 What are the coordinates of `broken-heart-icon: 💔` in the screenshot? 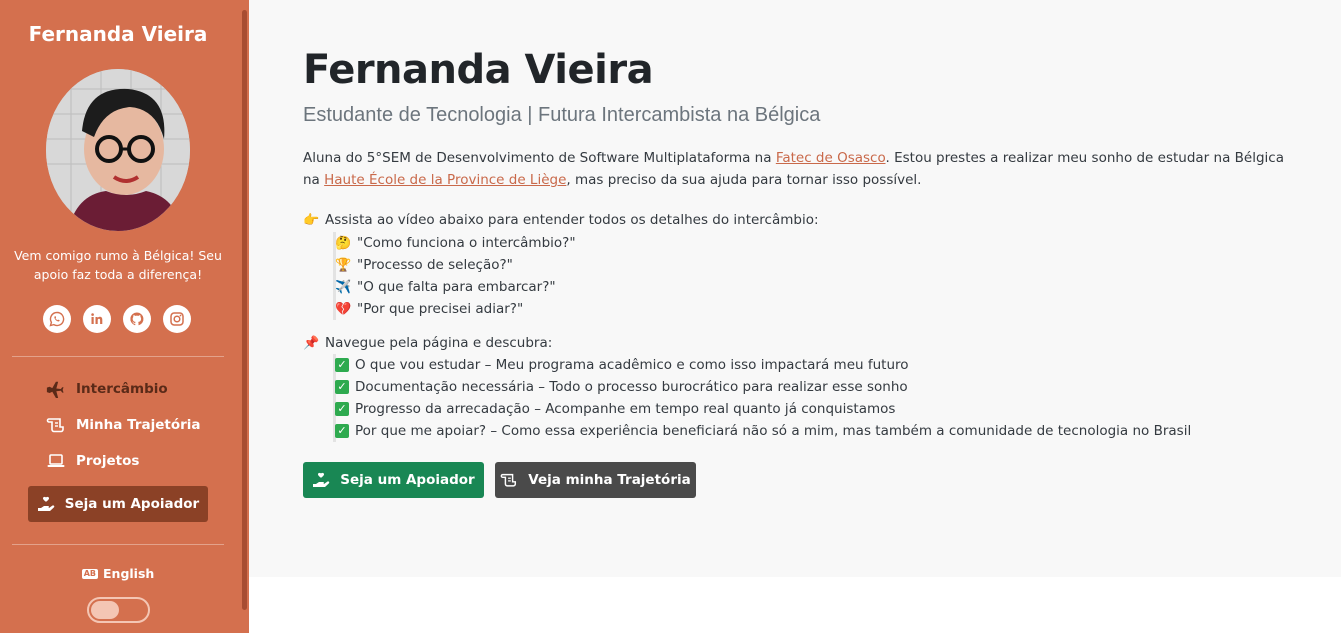 It's located at (343, 309).